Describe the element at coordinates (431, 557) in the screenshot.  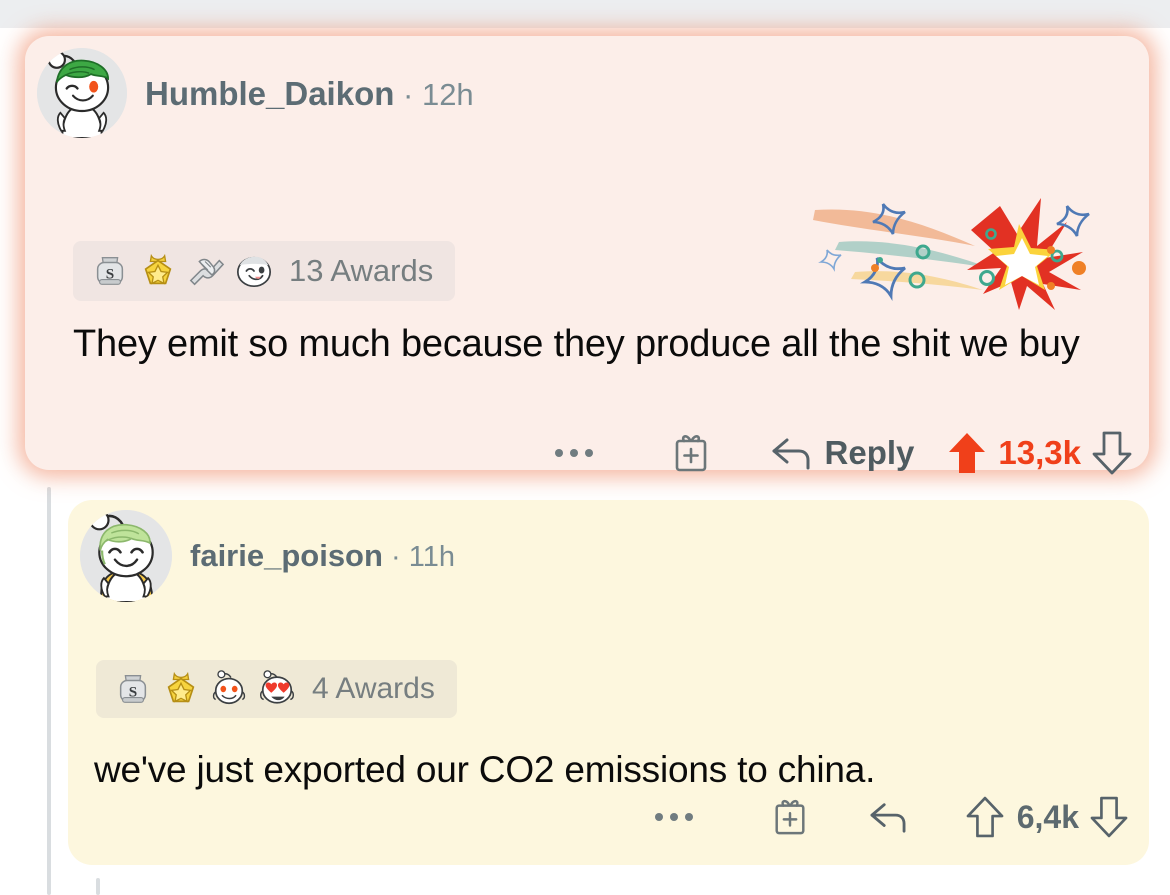
I see `comment-timestamp: 11h` at that location.